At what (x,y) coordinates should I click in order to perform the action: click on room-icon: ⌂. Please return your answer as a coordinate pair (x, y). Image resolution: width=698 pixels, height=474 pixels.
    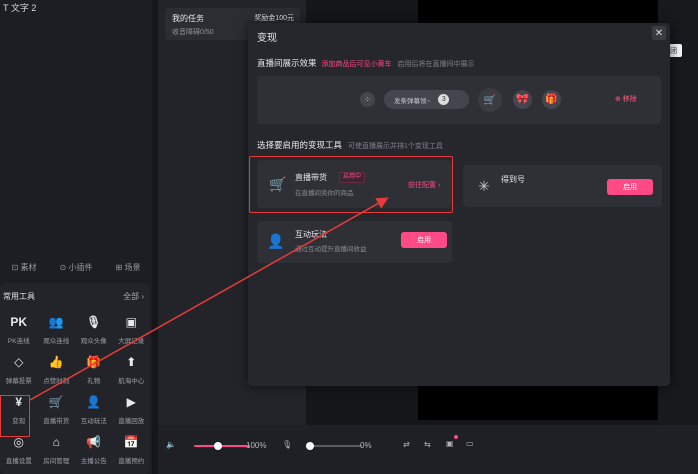
    Looking at the image, I should click on (56, 442).